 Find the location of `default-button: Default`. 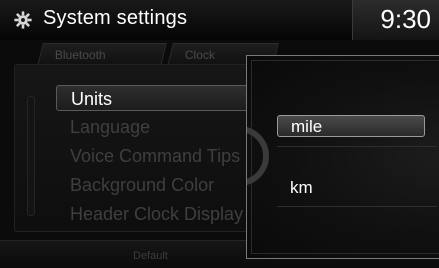

default-button: Default is located at coordinates (150, 256).